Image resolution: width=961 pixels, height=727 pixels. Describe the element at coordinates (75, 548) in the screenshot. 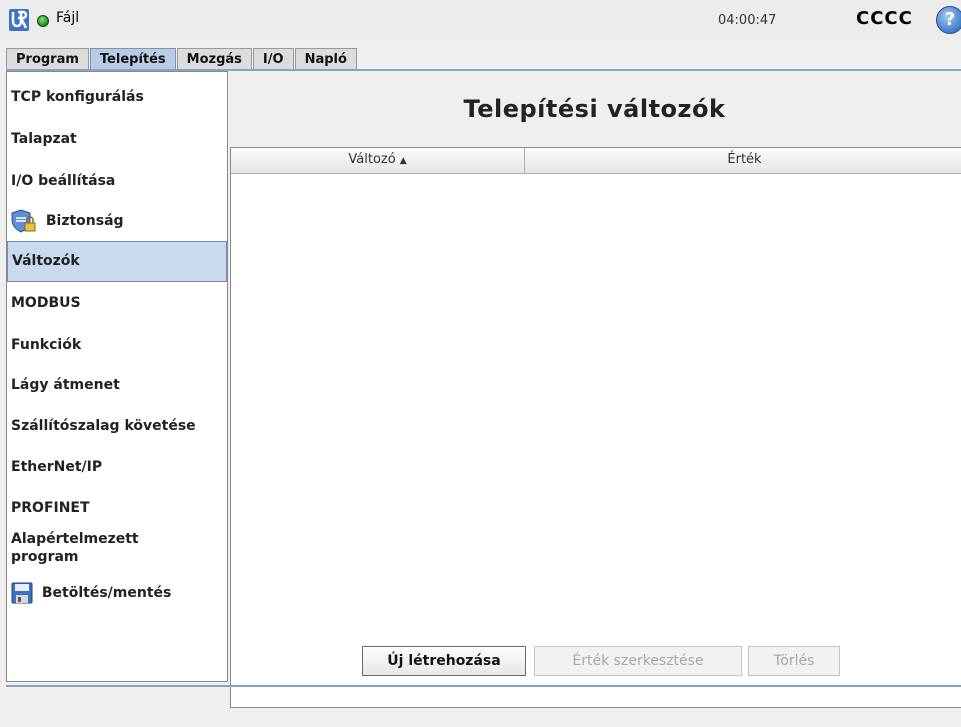

I see `sidebar-item-label: Alapértelmezett program` at that location.